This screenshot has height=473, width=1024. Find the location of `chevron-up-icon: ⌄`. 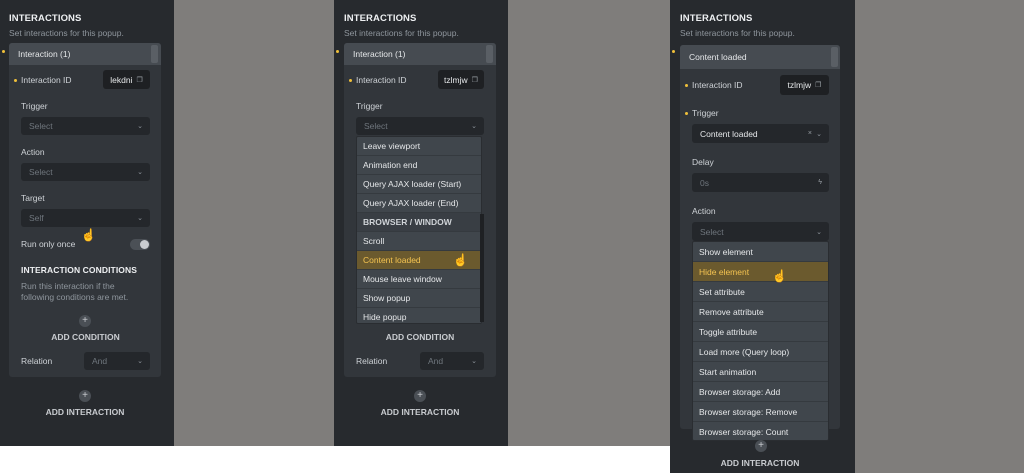

chevron-up-icon: ⌄ is located at coordinates (819, 232).